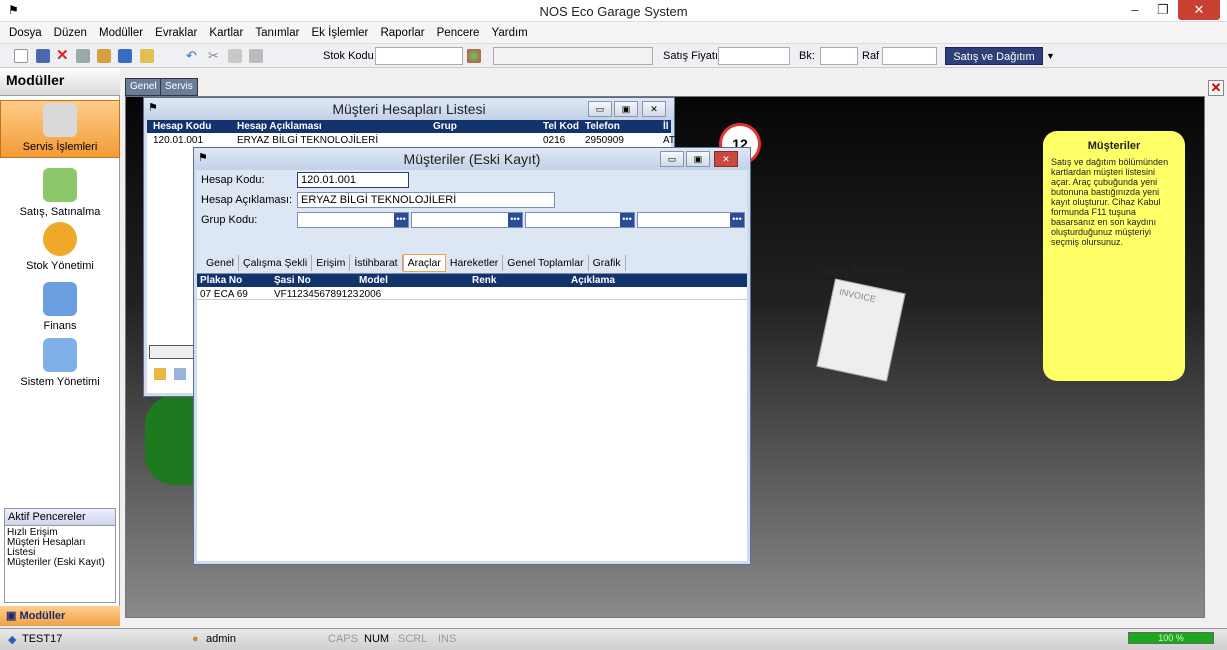 The width and height of the screenshot is (1227, 650). I want to click on module-servis: Servis İşlemleri, so click(60, 129).